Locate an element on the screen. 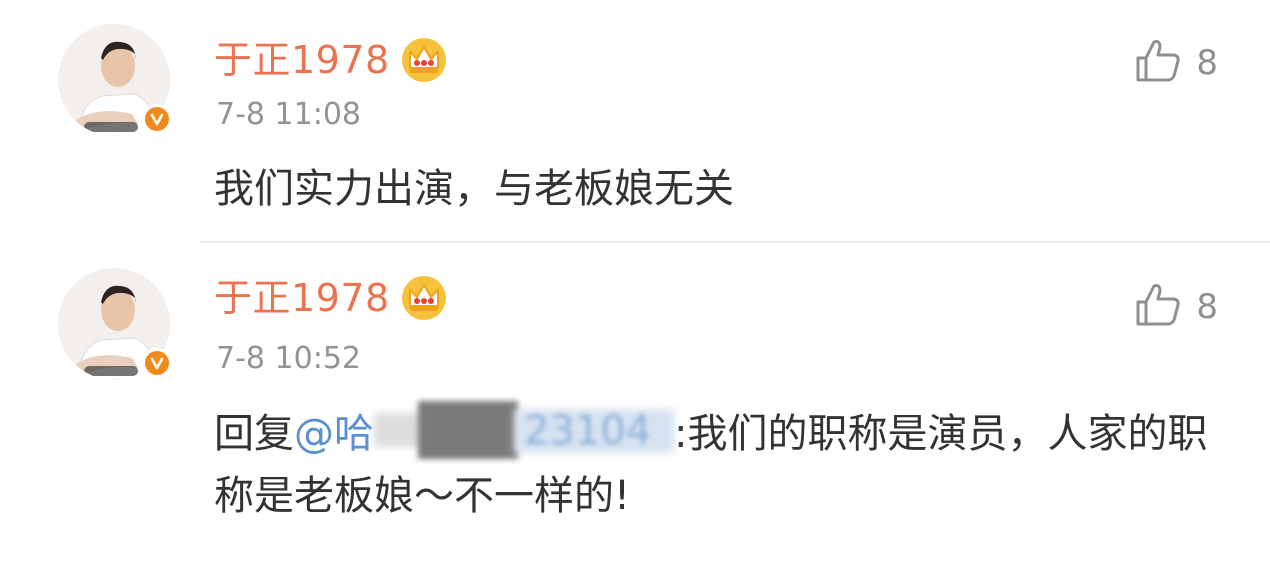  divider is located at coordinates (735, 242).